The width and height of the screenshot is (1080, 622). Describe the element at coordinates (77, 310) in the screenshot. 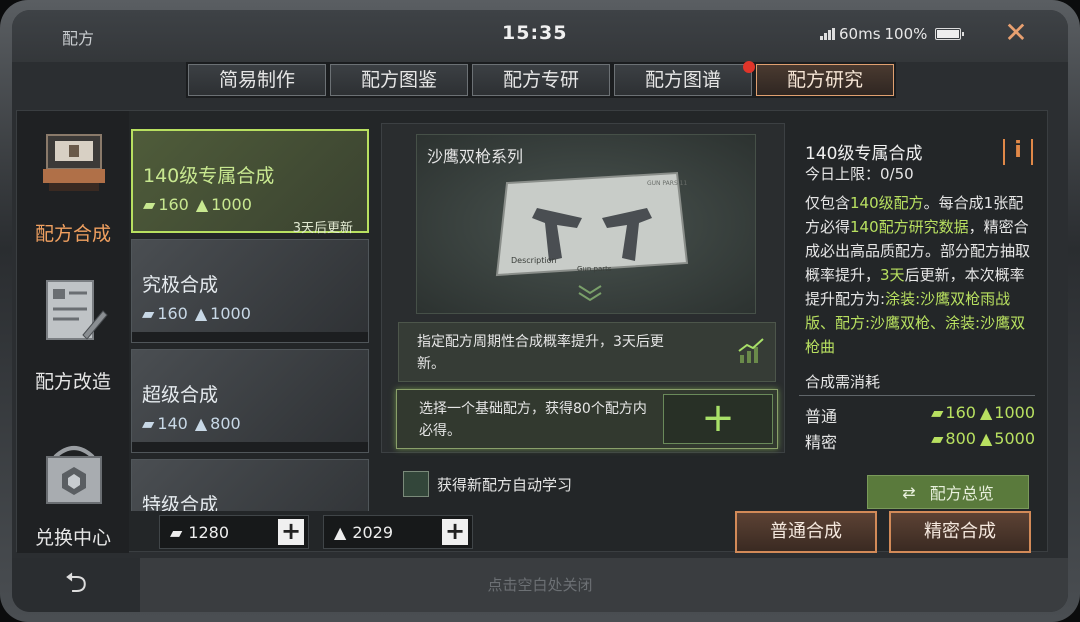

I see `blueprint-pen-icon` at that location.